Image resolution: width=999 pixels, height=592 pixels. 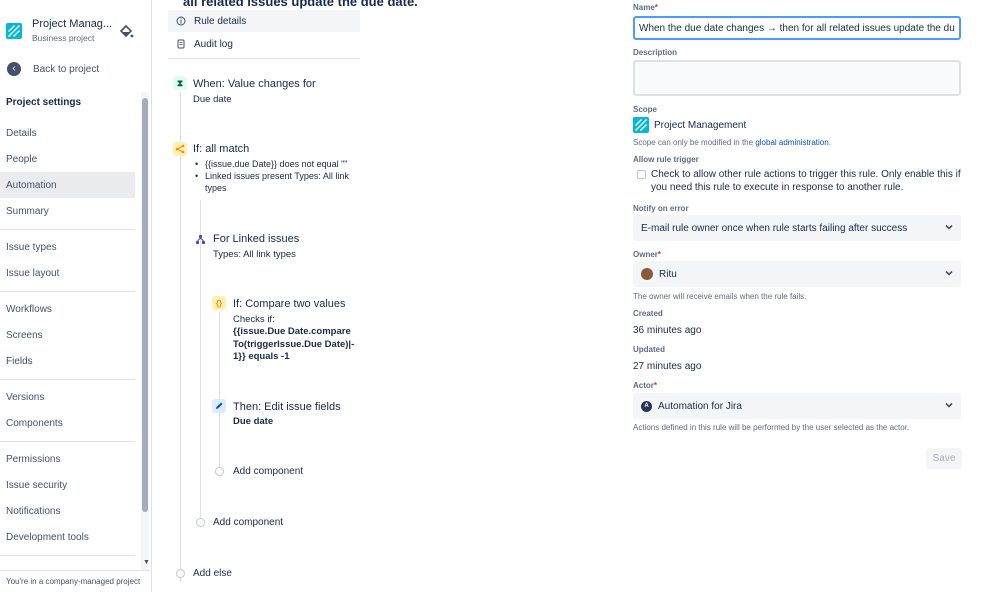 I want to click on sidebar-item-issue-types: Issue types, so click(x=67, y=247).